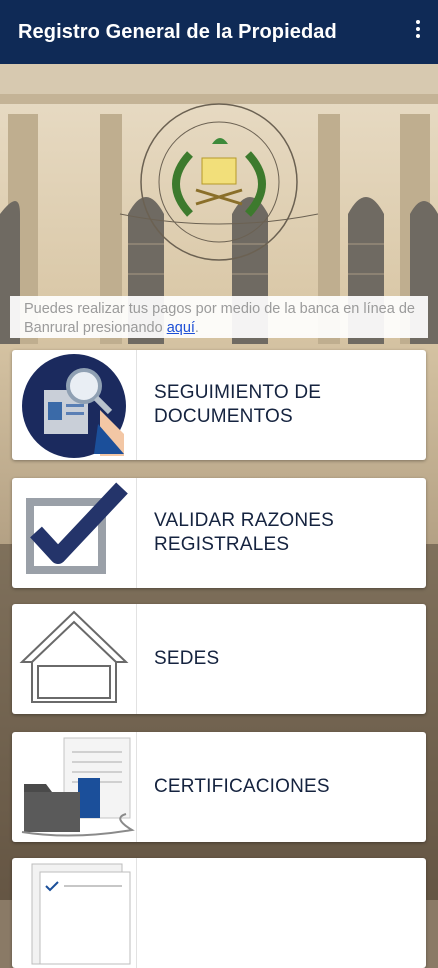 The height and width of the screenshot is (968, 438). I want to click on house-icon, so click(74, 659).